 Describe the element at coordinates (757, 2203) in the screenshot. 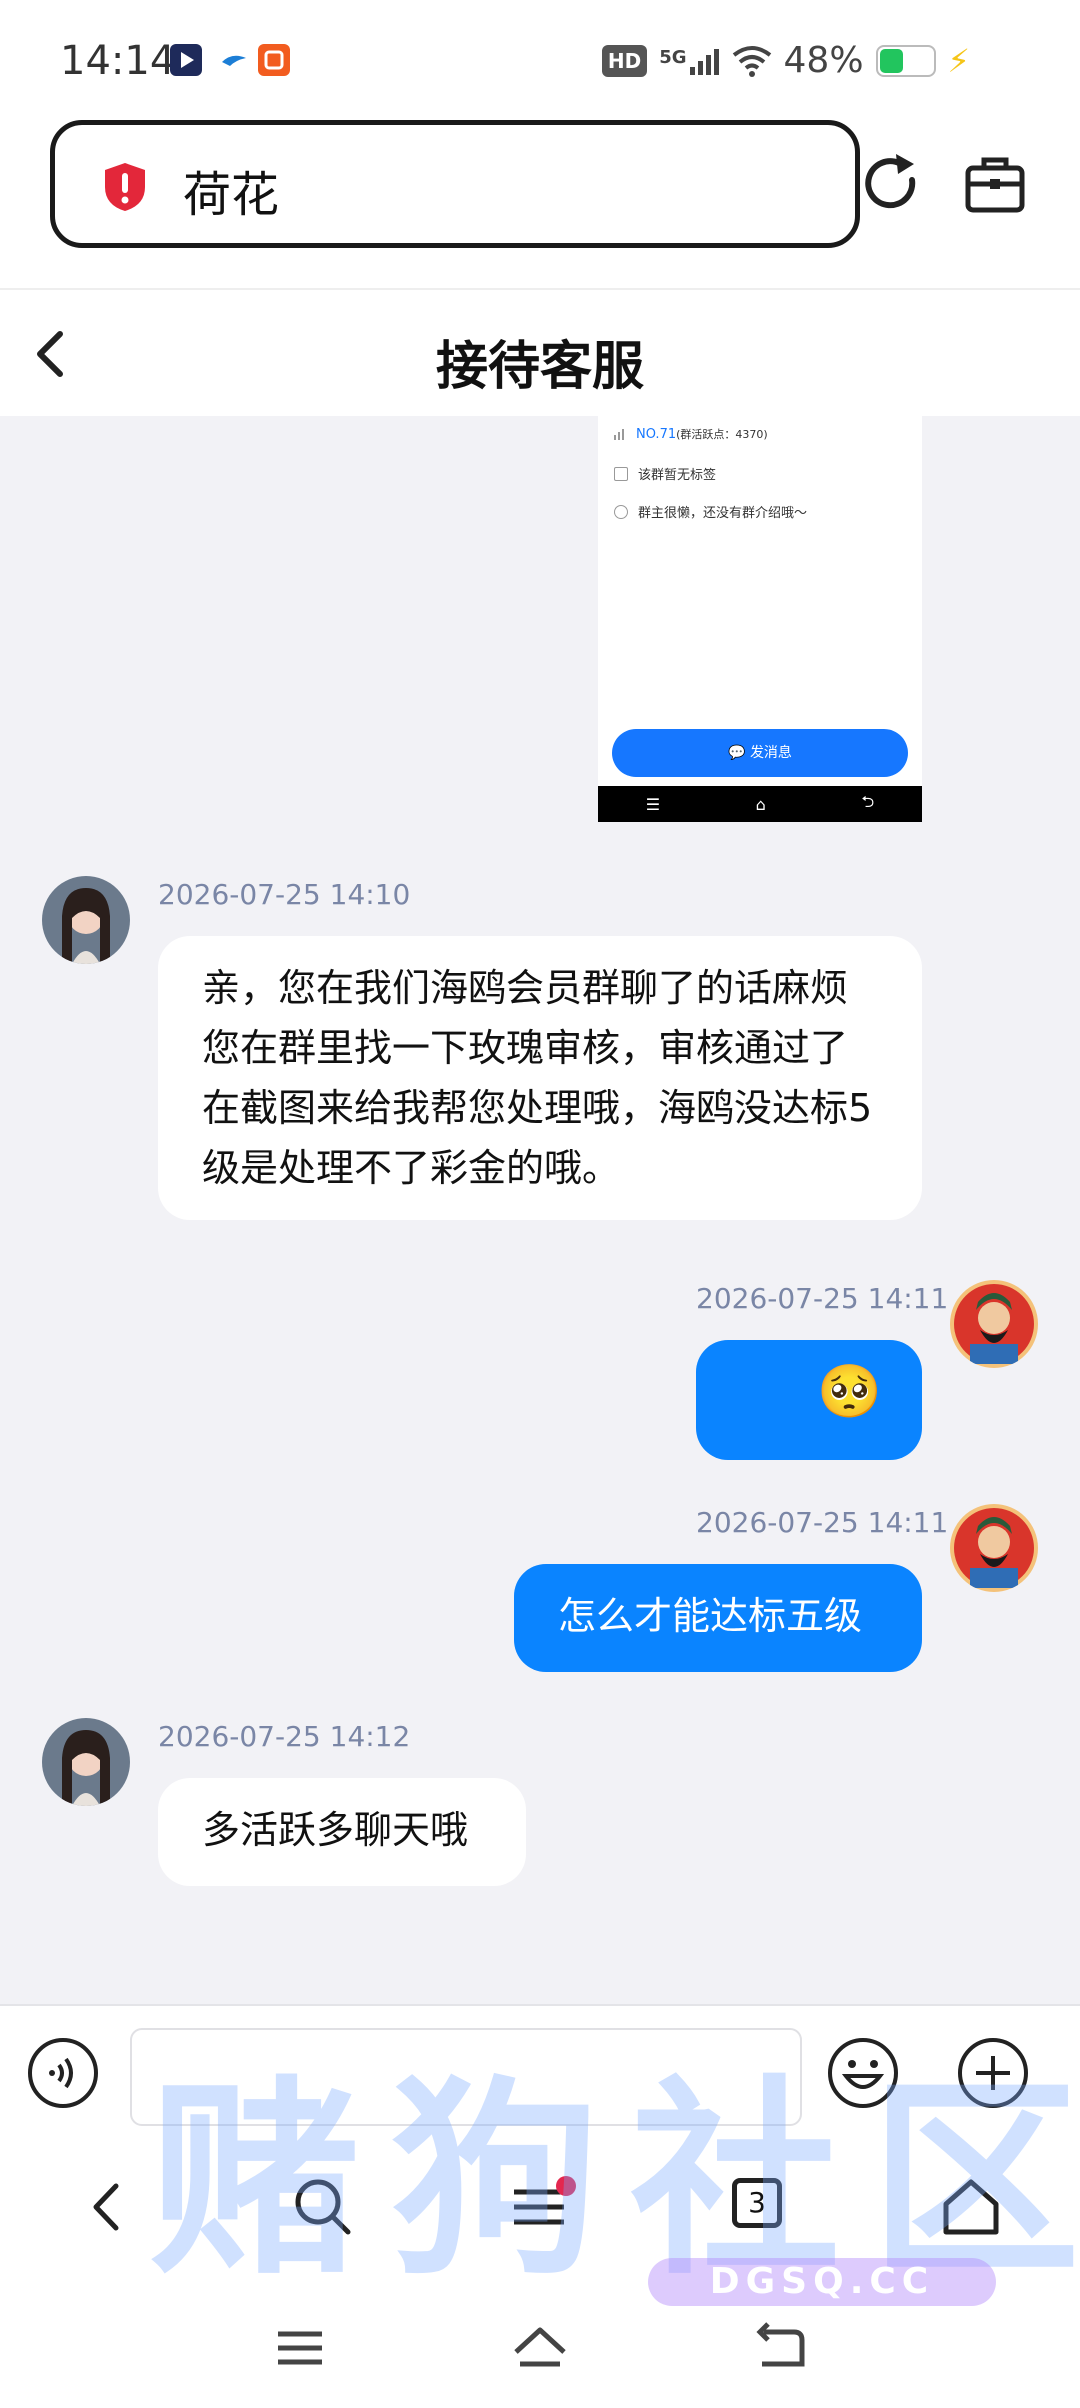

I see `tabs-icon: 3` at that location.